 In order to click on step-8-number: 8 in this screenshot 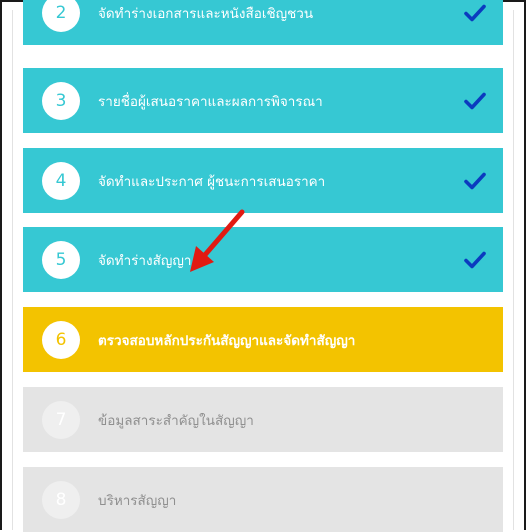, I will do `click(61, 499)`.